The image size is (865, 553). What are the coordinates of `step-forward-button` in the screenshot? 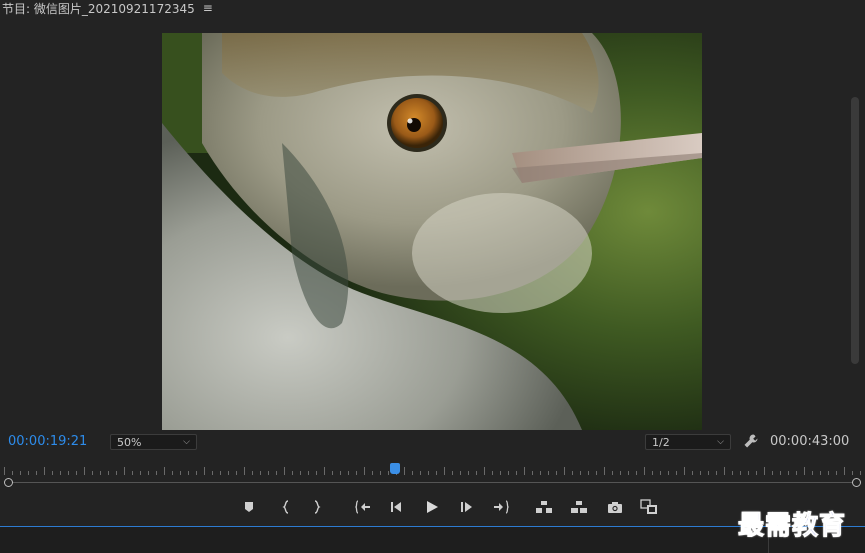 It's located at (467, 507).